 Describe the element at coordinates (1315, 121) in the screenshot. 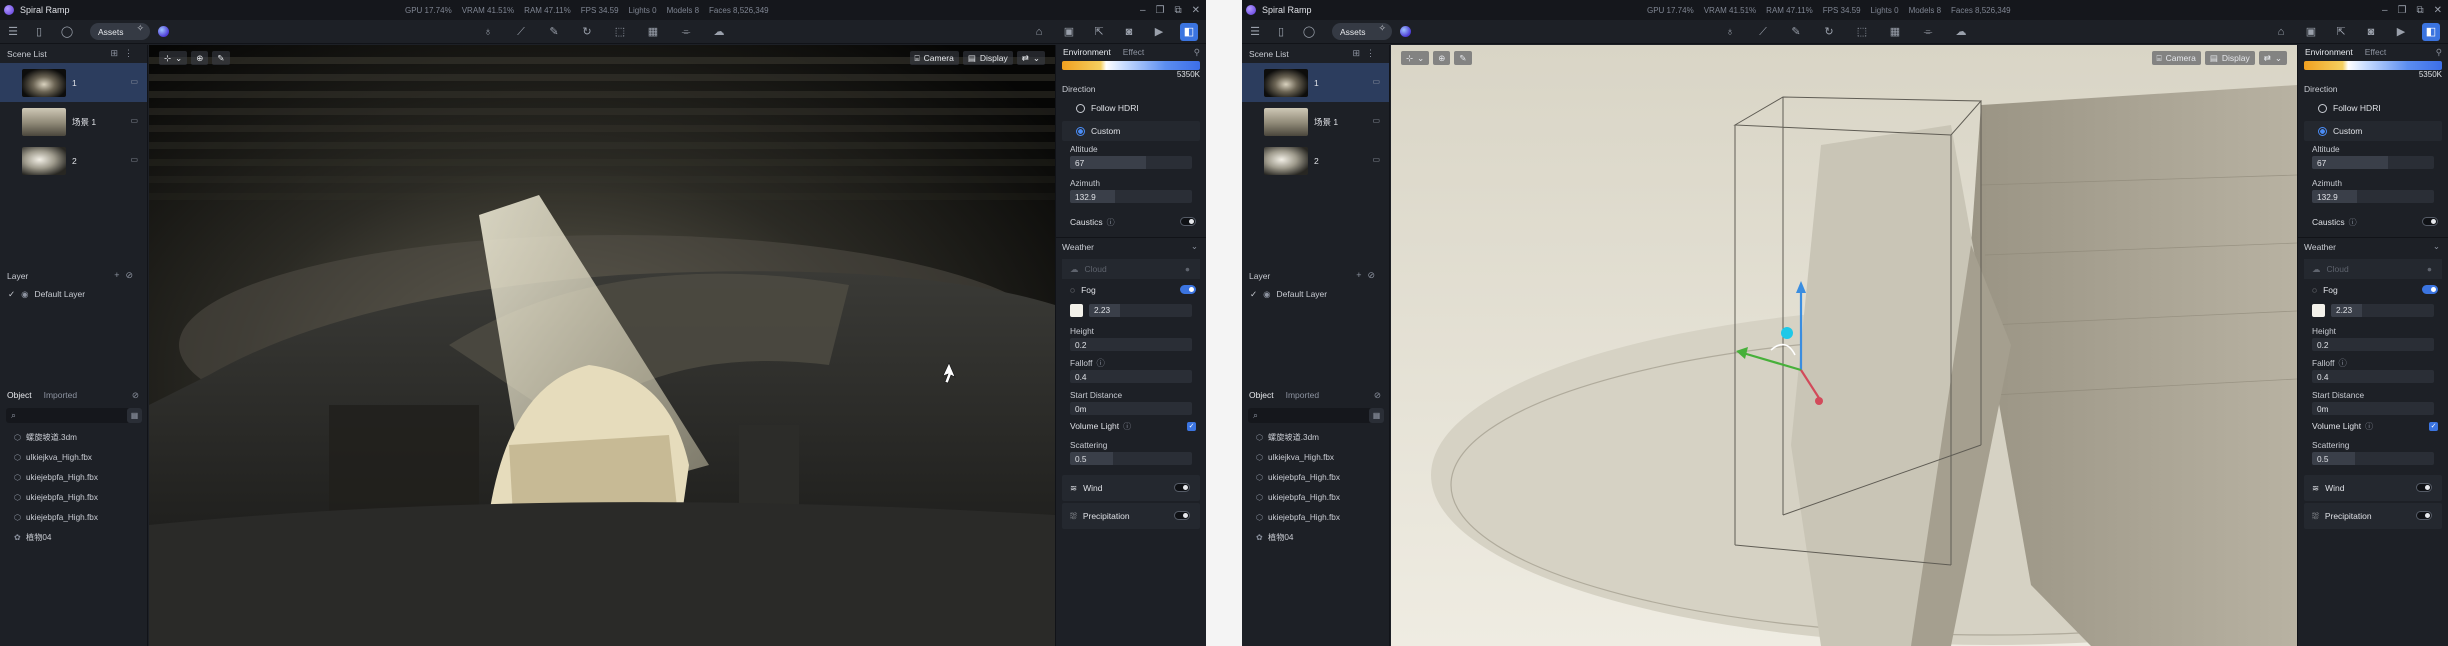

I see `scene-item: 场景 1 ▭` at that location.